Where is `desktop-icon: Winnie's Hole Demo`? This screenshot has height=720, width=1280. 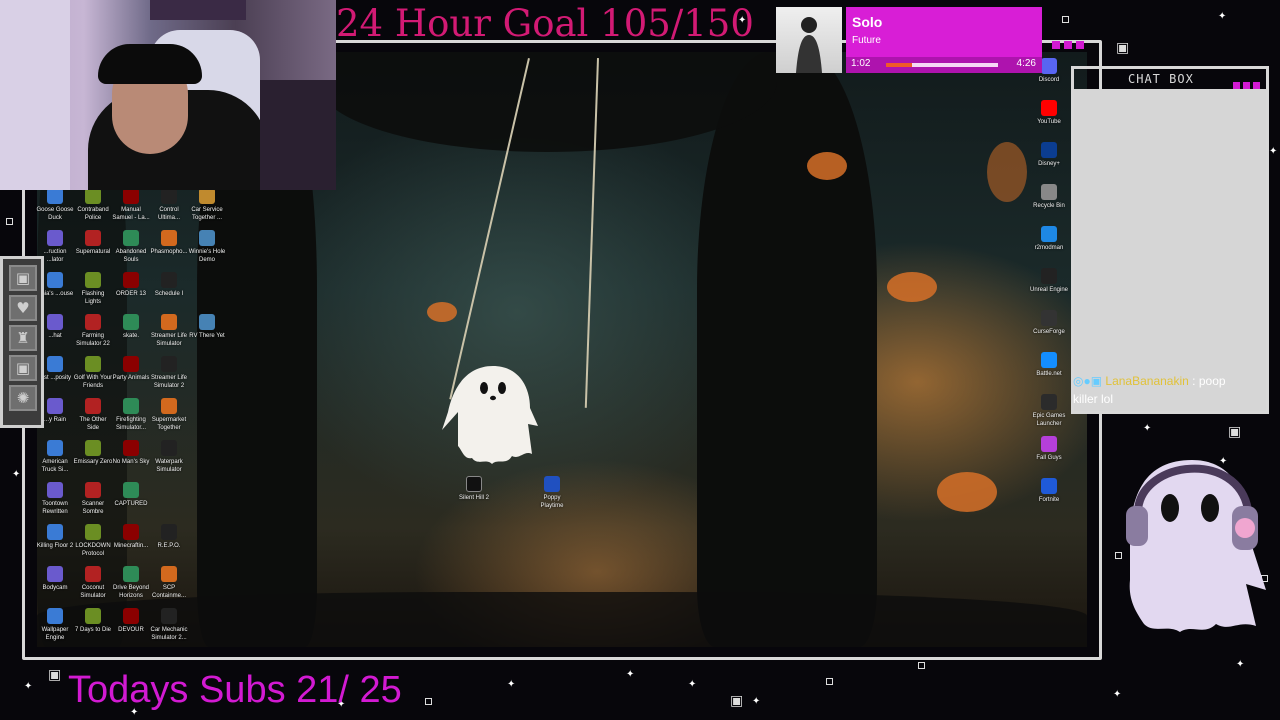
desktop-icon: Winnie's Hole Demo is located at coordinates (207, 254).